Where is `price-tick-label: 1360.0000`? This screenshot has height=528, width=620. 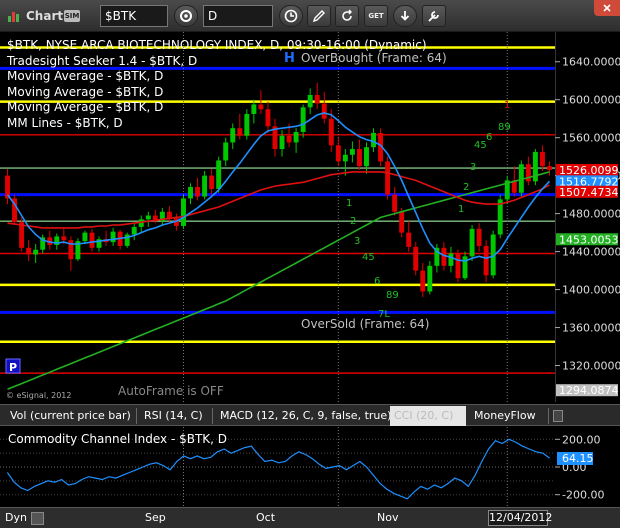 price-tick-label: 1360.0000 is located at coordinates (591, 328).